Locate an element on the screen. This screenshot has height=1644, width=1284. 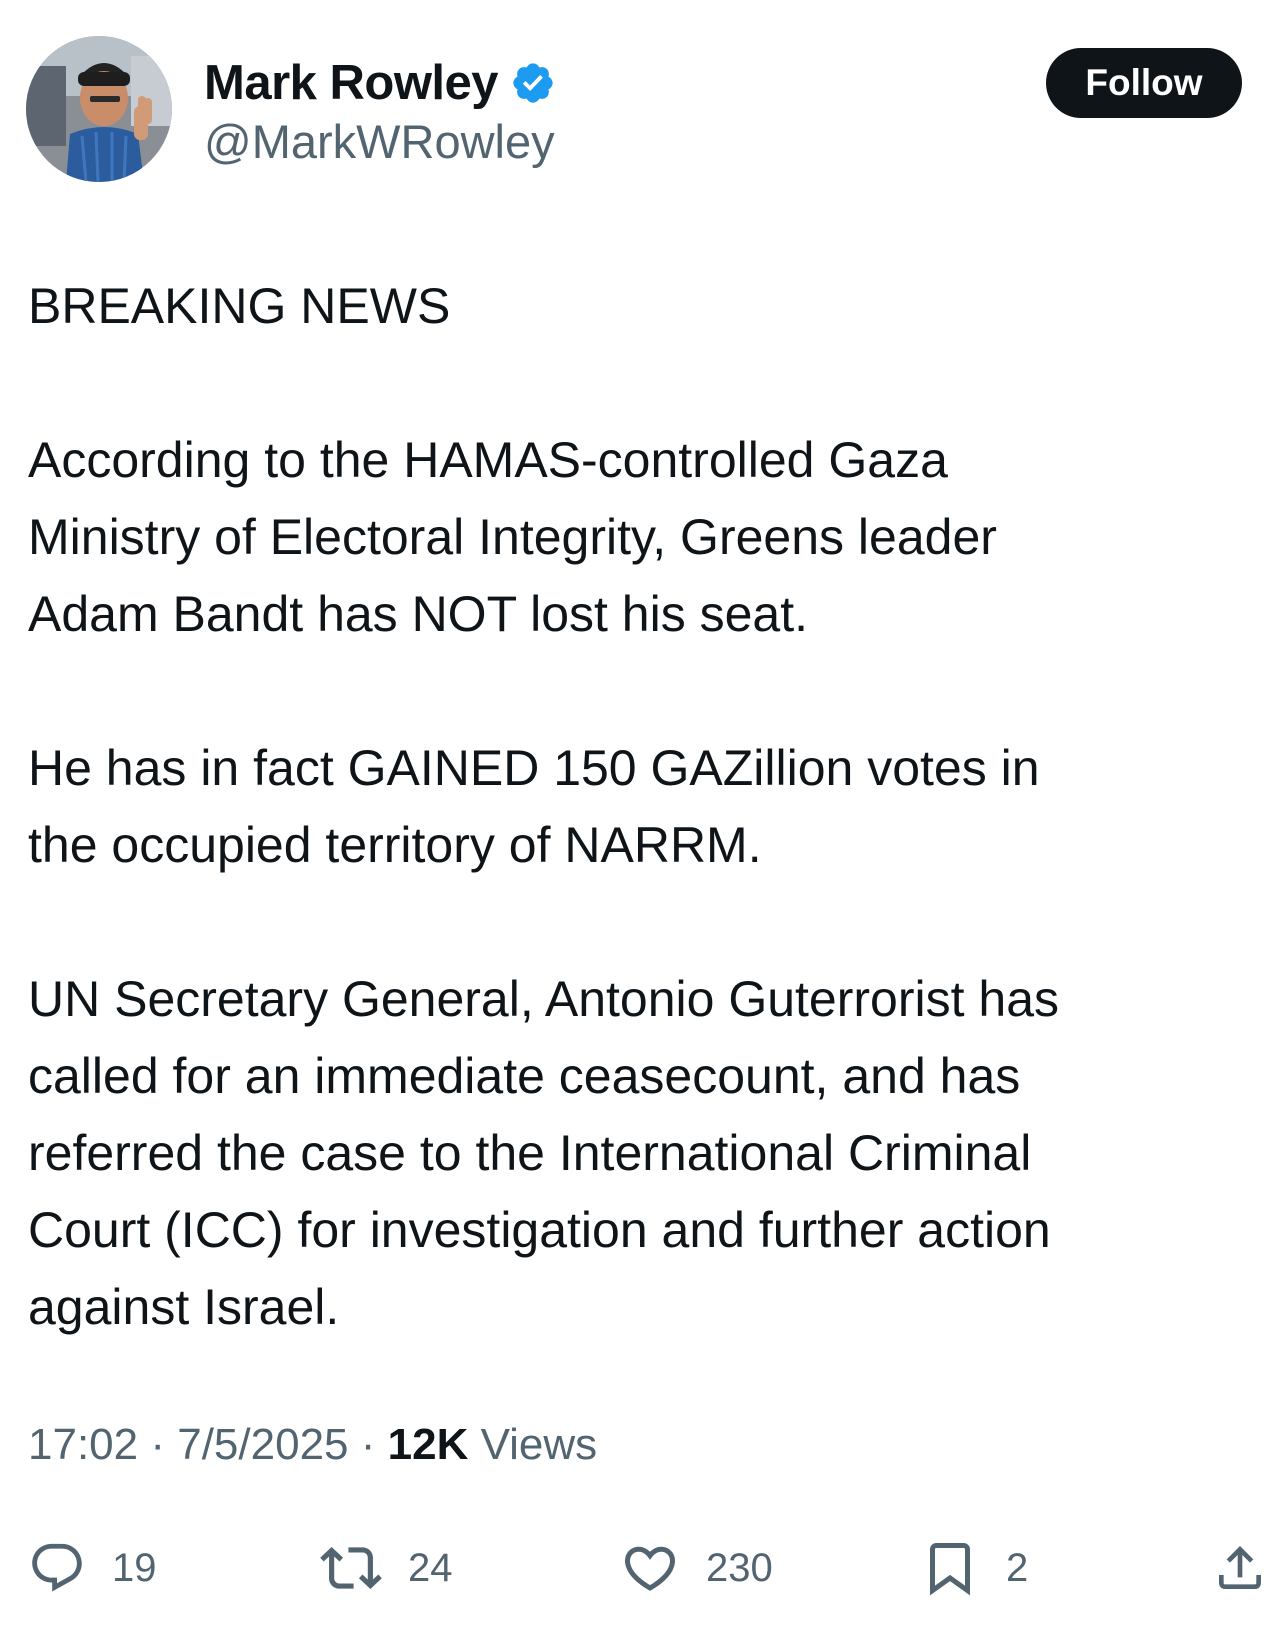
tweet-date: 7/5/2025 is located at coordinates (262, 1444).